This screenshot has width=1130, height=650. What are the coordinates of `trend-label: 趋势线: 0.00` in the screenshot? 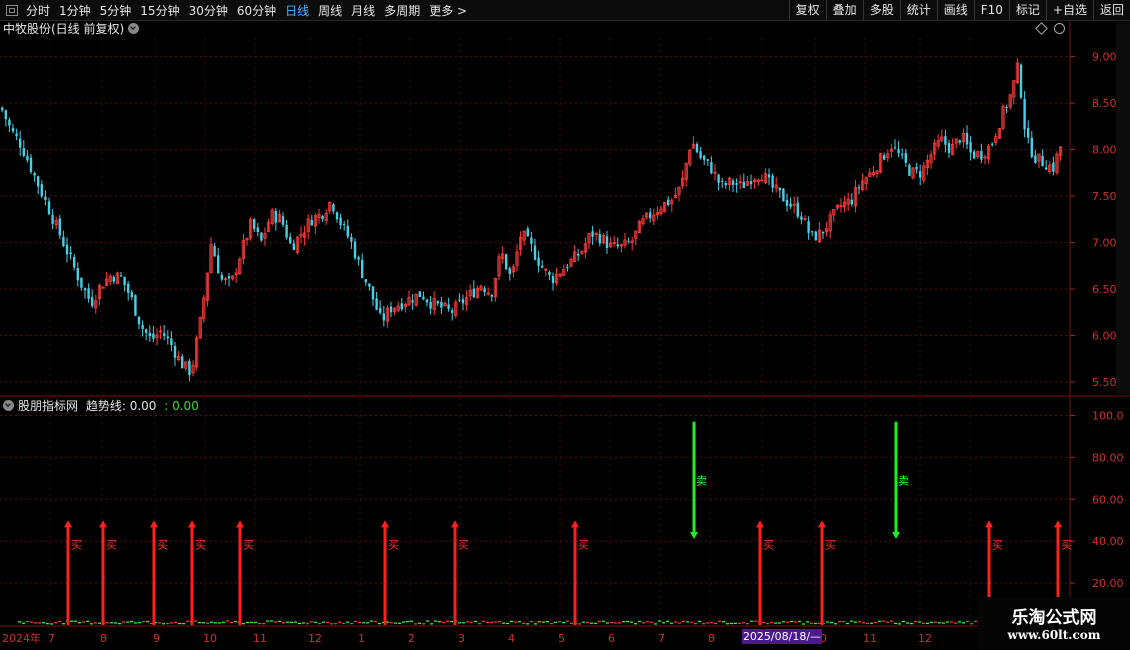 It's located at (121, 406).